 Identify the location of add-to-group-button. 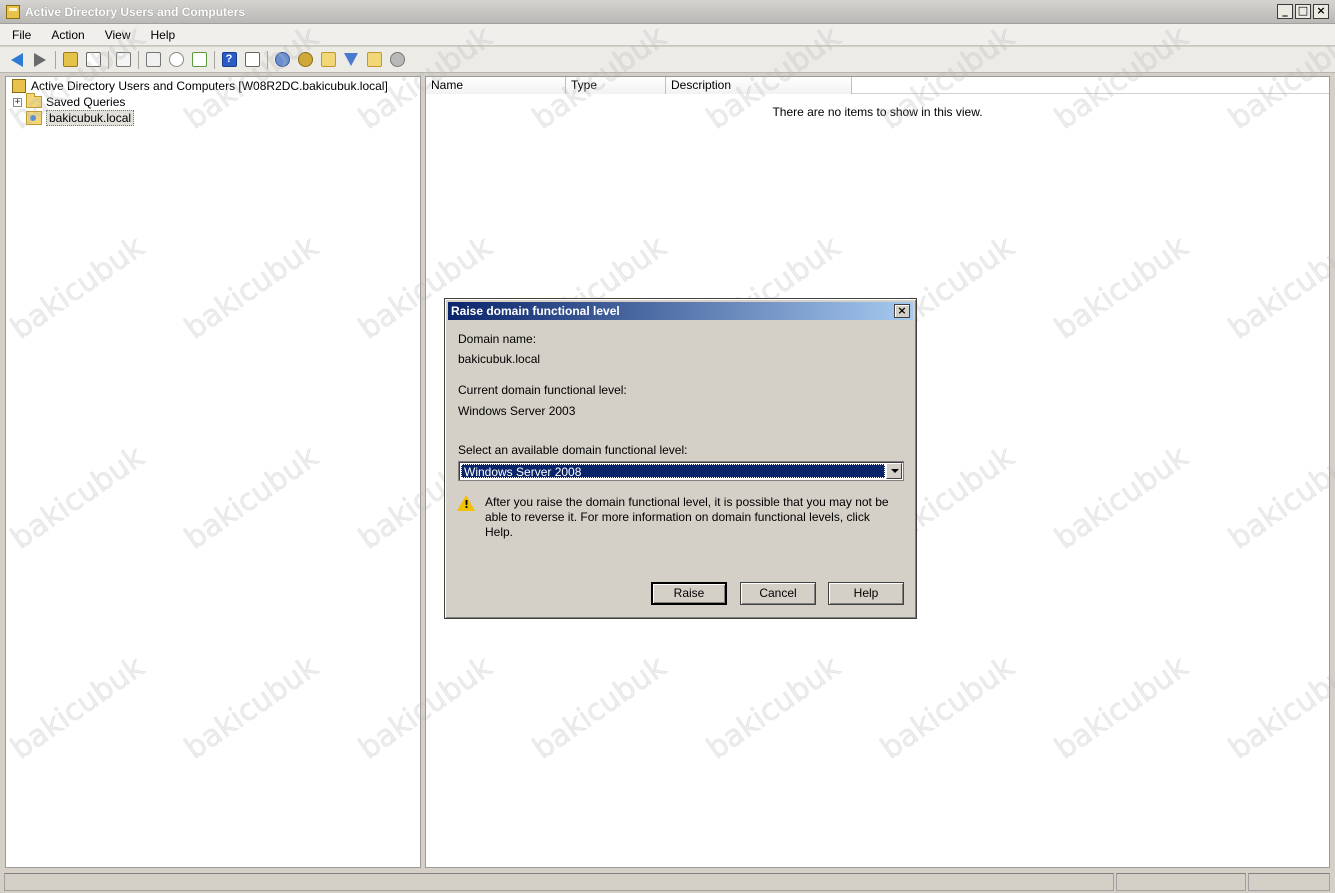
(397, 60).